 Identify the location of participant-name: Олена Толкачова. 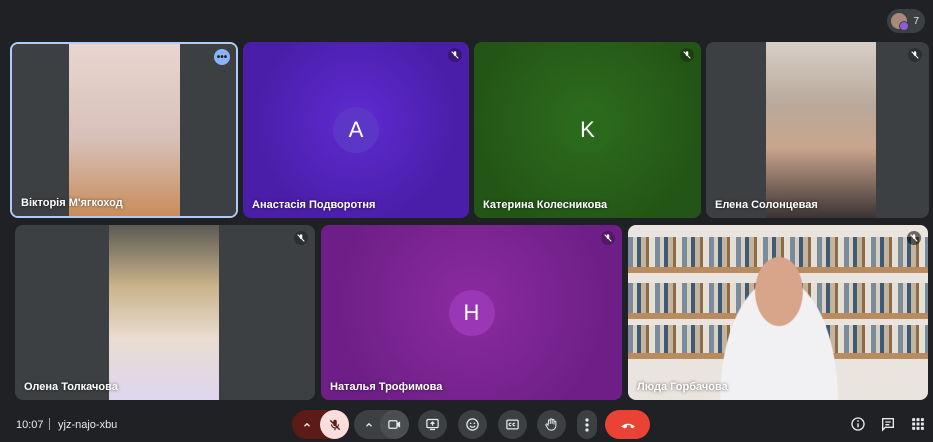
(71, 387).